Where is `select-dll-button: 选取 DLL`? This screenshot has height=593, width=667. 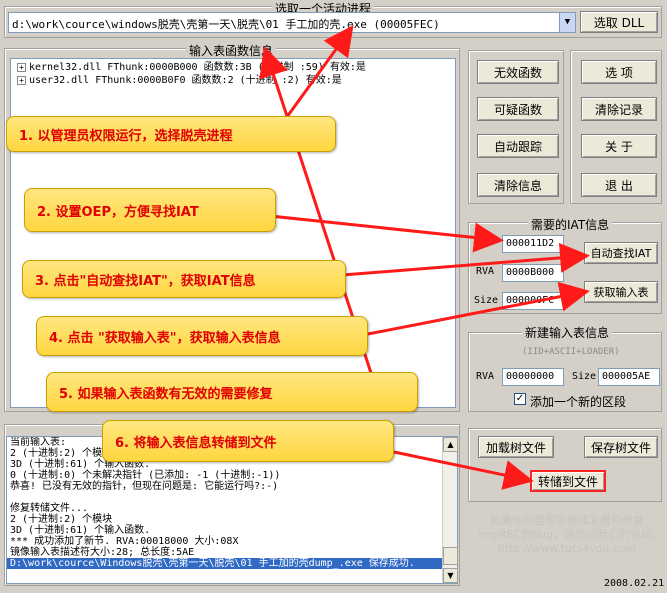
select-dll-button: 选取 DLL is located at coordinates (619, 22).